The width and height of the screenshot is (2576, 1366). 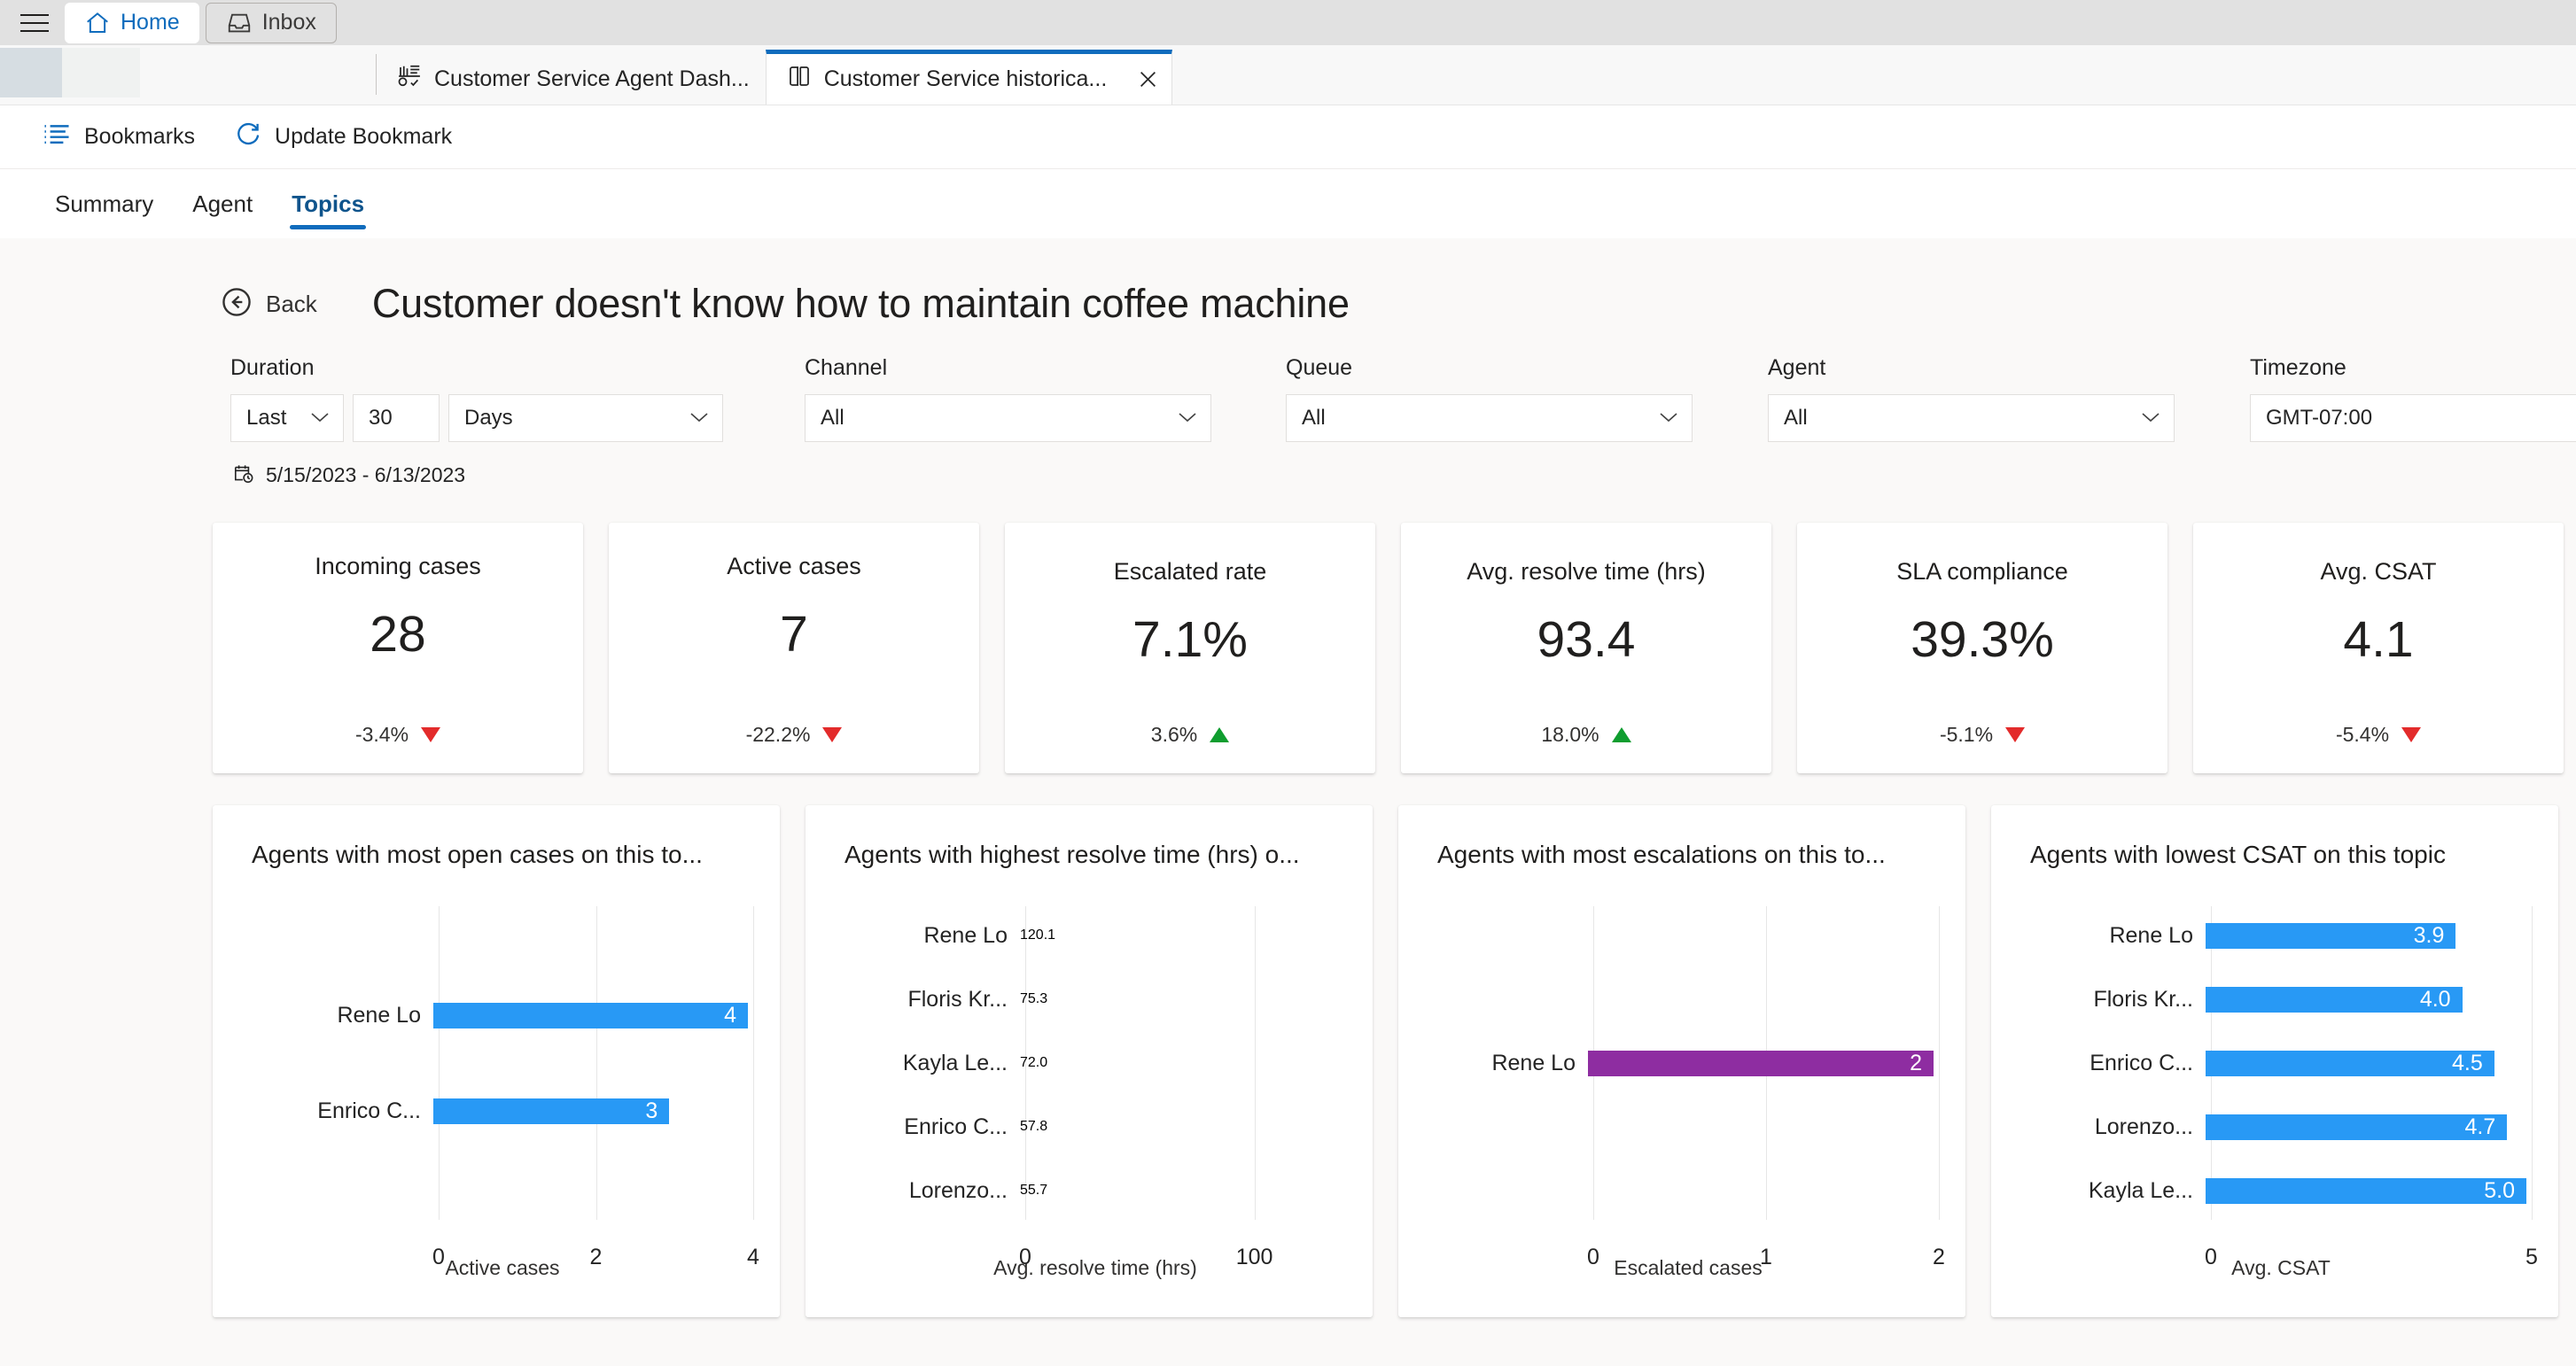 I want to click on chart-bar: 4, so click(x=591, y=1015).